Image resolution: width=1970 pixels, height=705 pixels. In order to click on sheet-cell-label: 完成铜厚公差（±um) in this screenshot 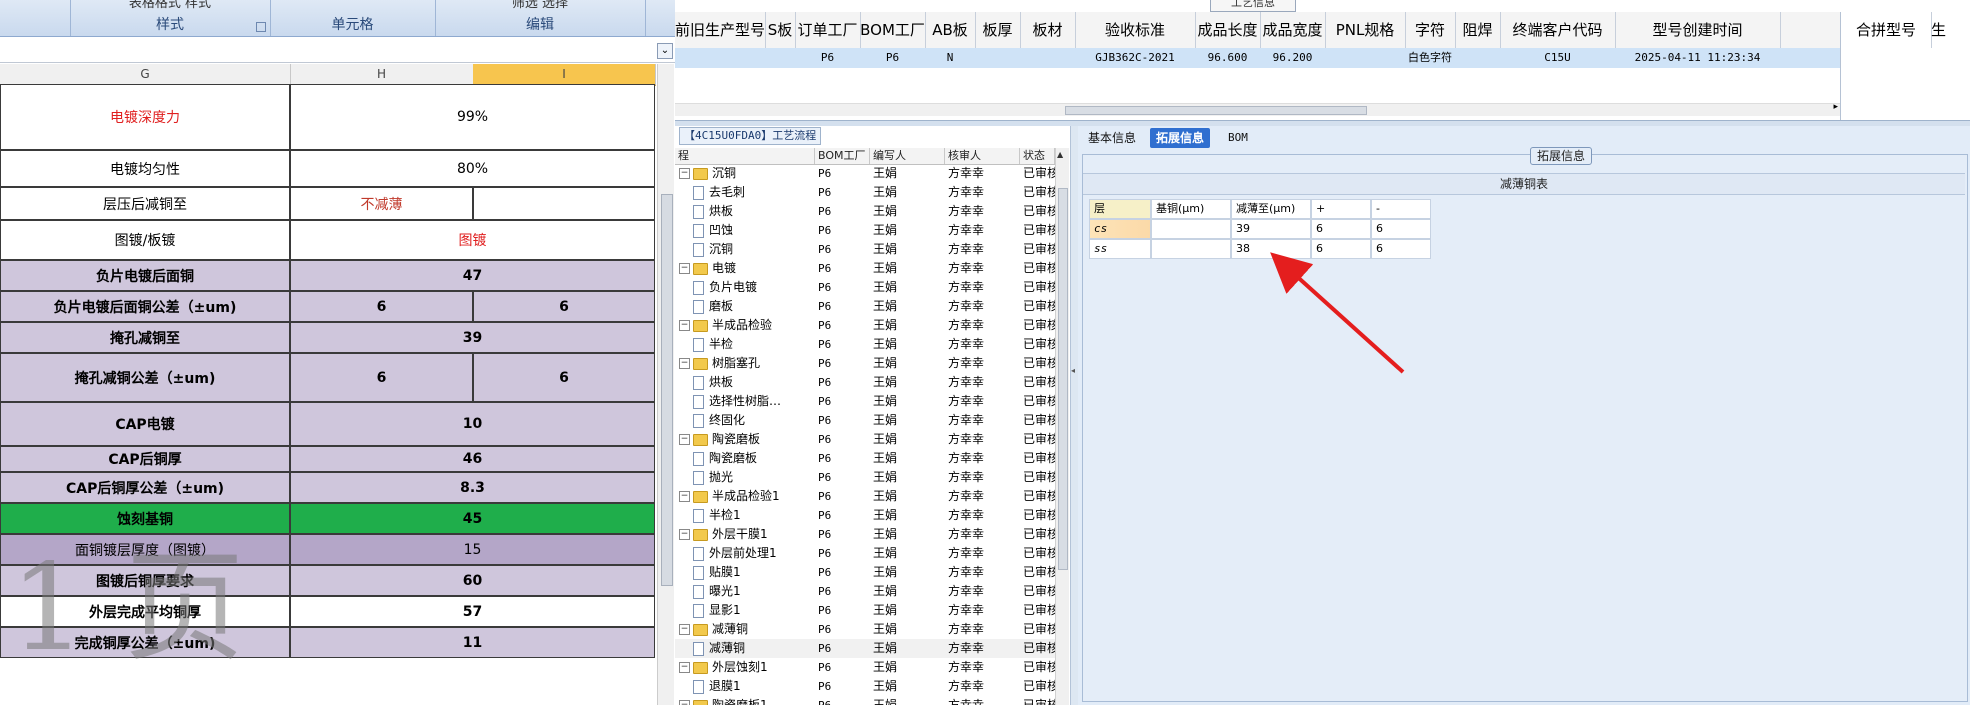, I will do `click(145, 642)`.